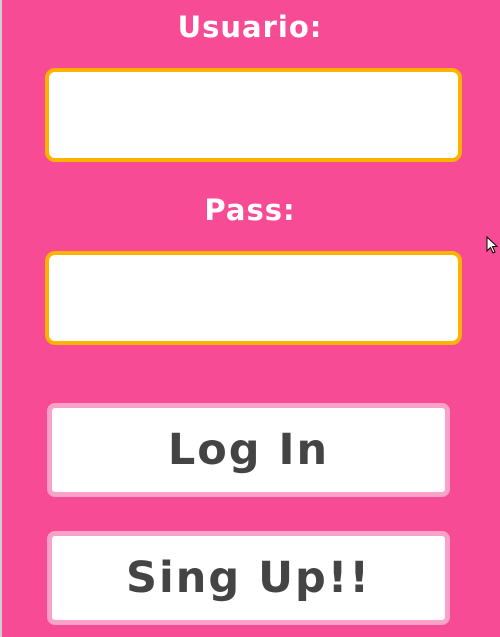 The width and height of the screenshot is (500, 637). Describe the element at coordinates (1, 318) in the screenshot. I see `window-left-edge` at that location.